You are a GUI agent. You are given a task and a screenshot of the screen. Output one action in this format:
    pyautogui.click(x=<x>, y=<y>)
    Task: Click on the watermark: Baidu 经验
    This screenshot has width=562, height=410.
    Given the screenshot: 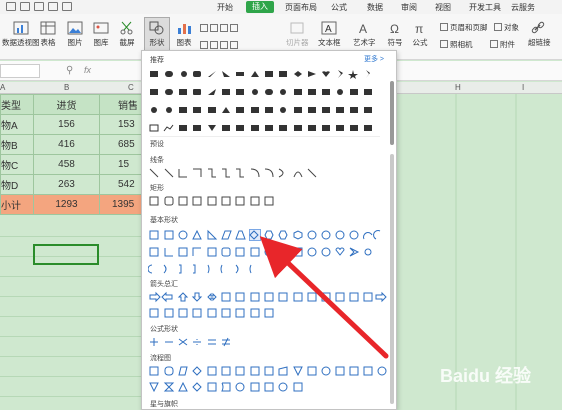 What is the action you would take?
    pyautogui.click(x=486, y=376)
    